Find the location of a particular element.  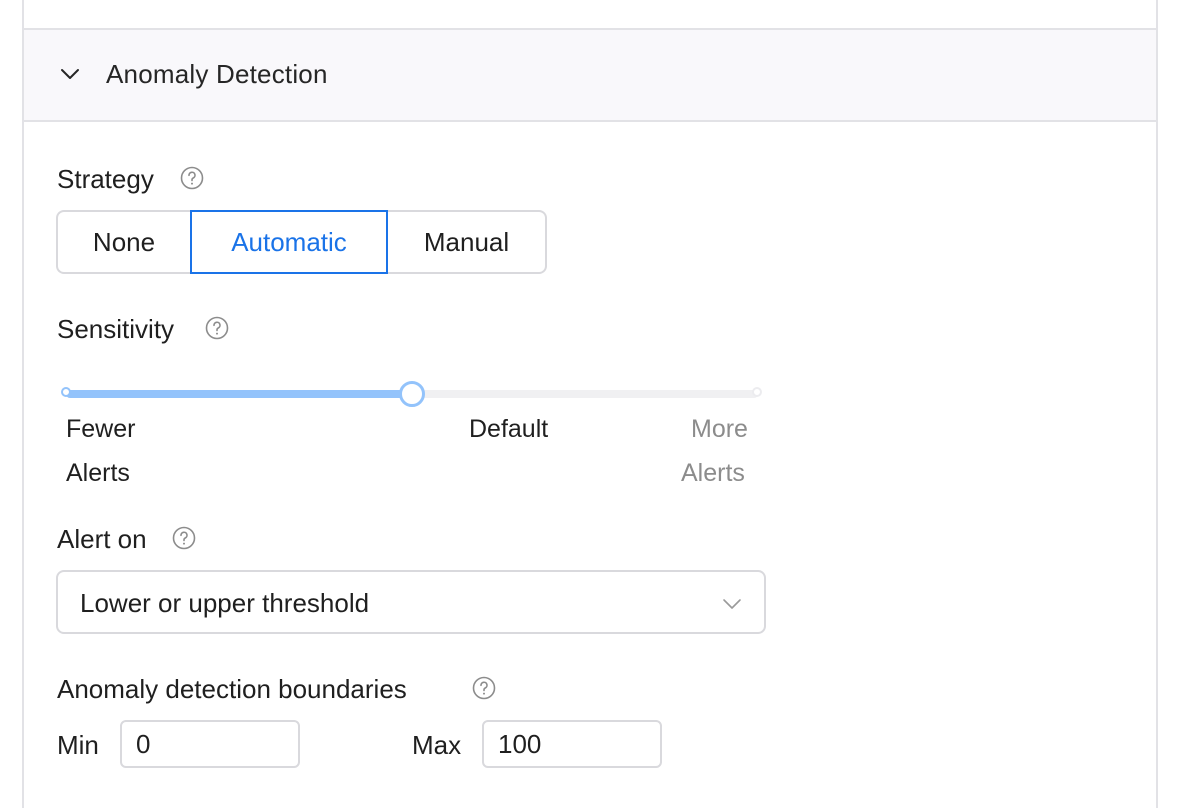

boundaries-help-icon is located at coordinates (484, 688).